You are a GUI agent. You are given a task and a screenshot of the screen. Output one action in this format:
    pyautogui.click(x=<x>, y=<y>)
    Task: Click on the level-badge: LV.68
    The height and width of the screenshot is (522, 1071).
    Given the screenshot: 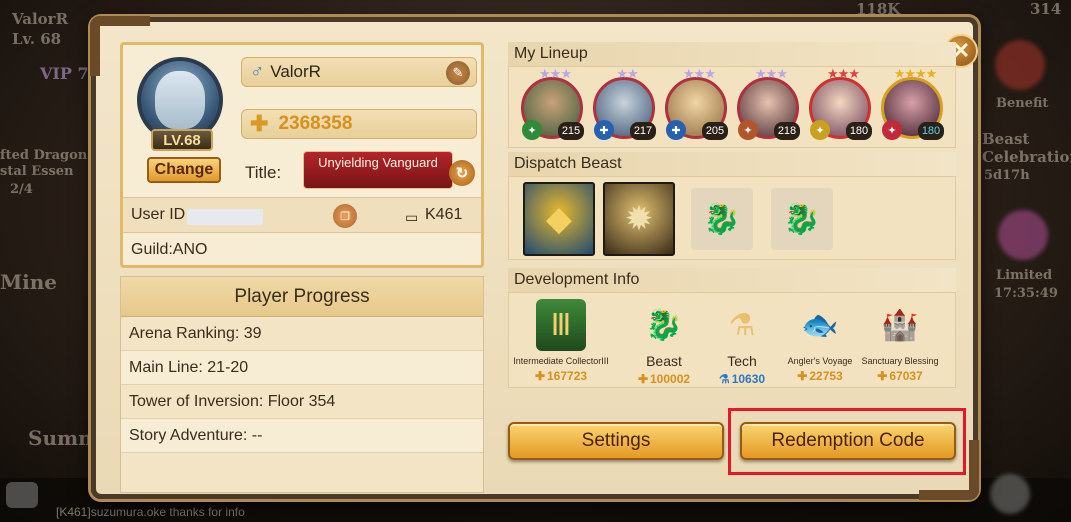 What is the action you would take?
    pyautogui.click(x=182, y=140)
    